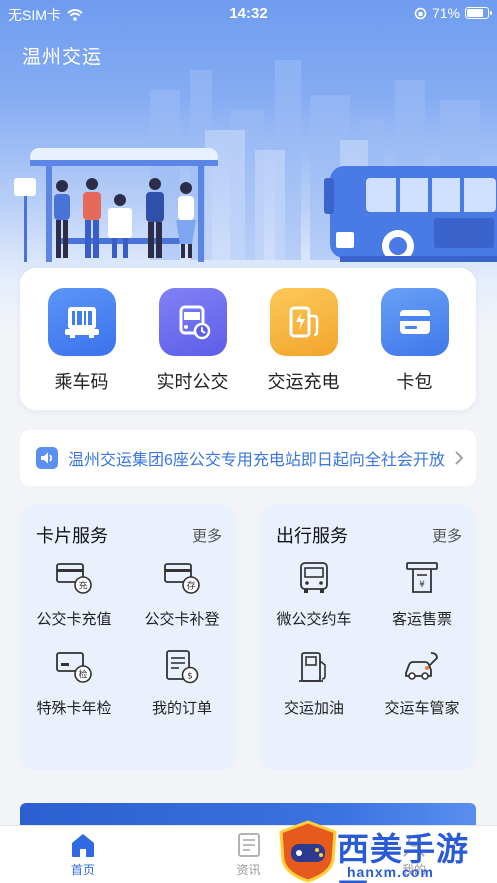 This screenshot has width=497, height=883. What do you see at coordinates (82, 870) in the screenshot?
I see `tab-label: 首页` at bounding box center [82, 870].